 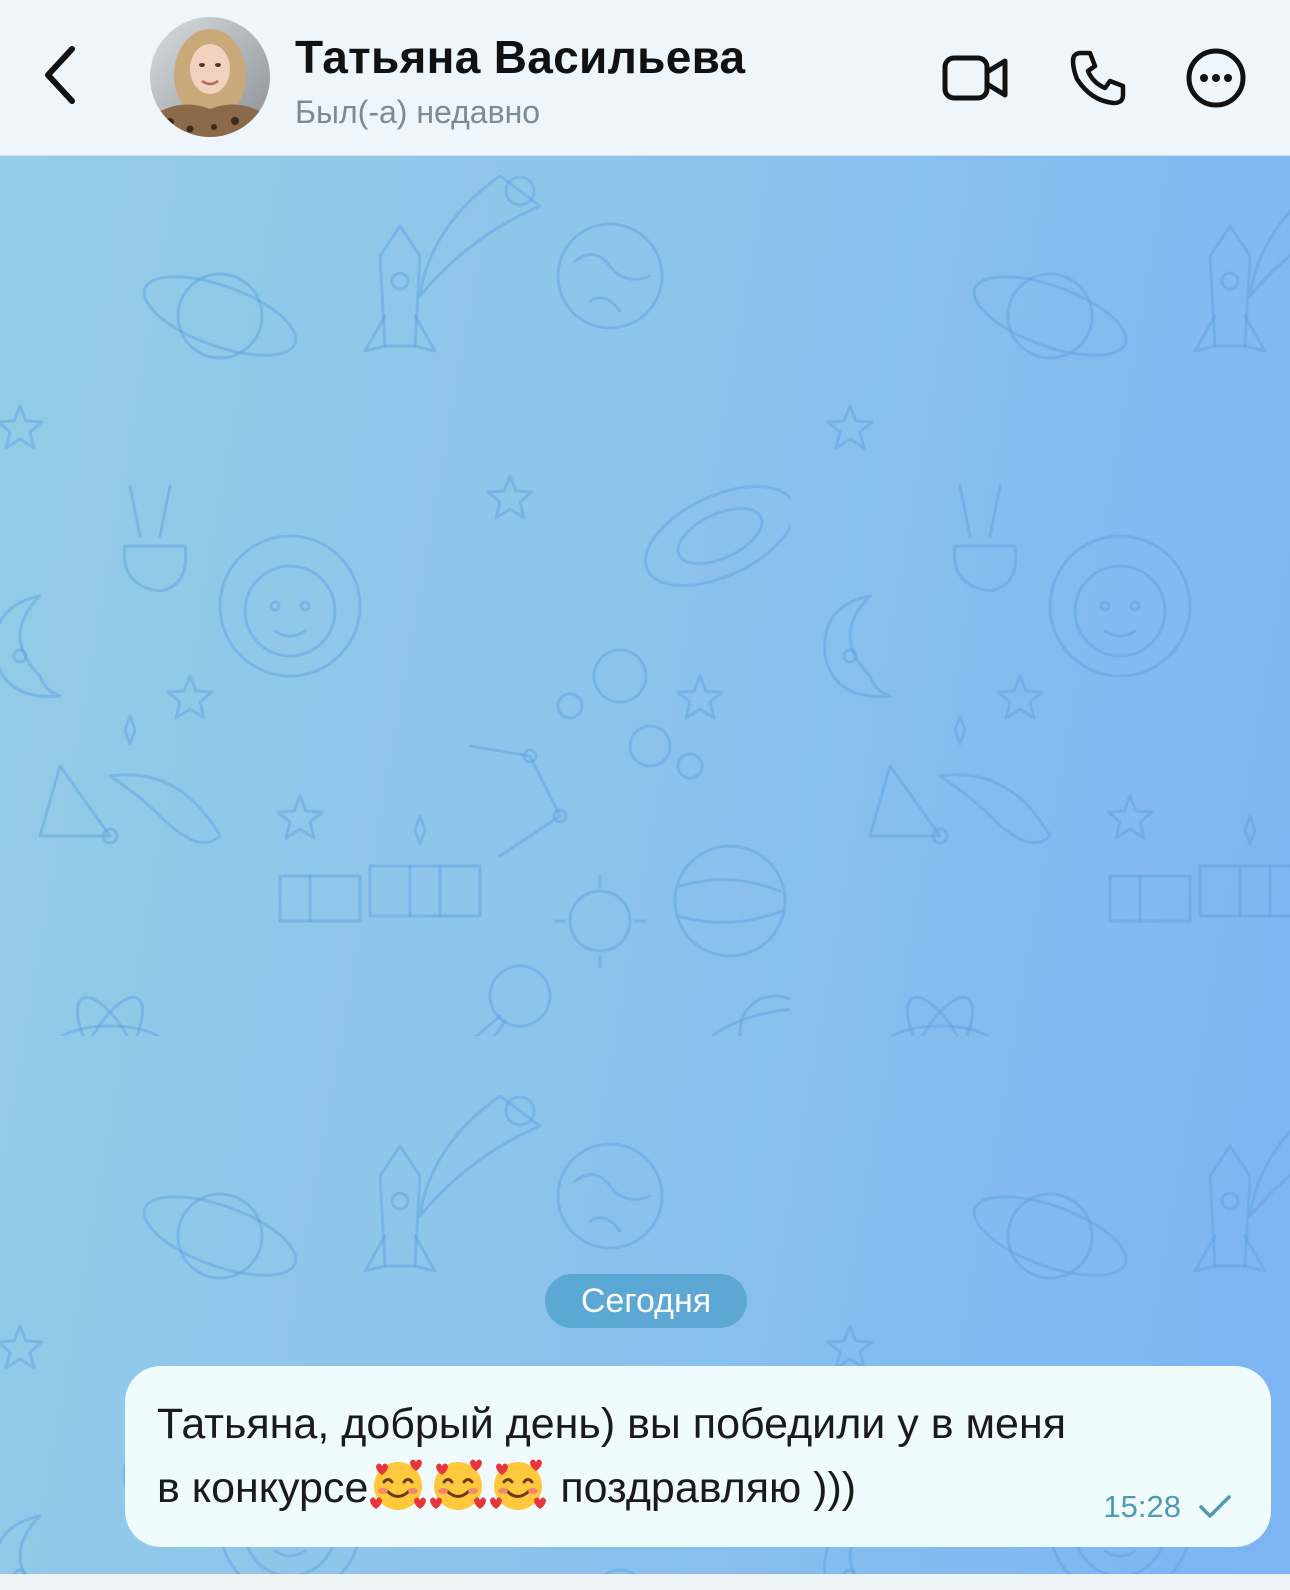 I want to click on phone-icon, so click(x=1098, y=78).